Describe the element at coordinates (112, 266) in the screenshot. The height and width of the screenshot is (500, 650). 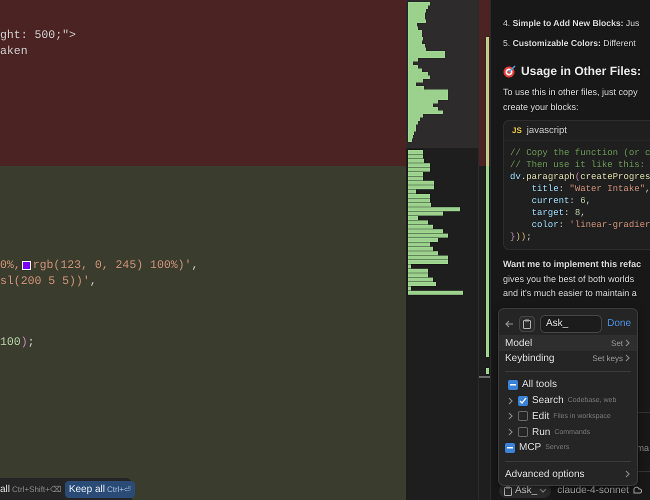
I see `code-token: rgb(123, 0, 245) 100%)'` at that location.